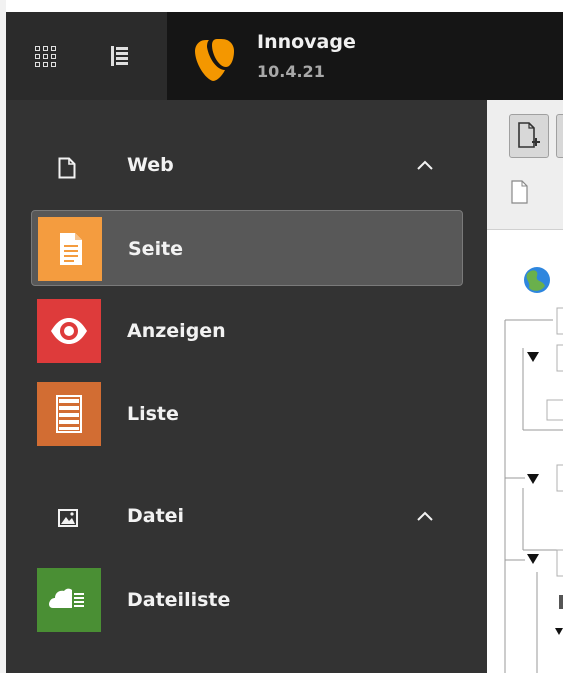 The image size is (563, 673). I want to click on module-label-dateiliste: Dateiliste, so click(179, 600).